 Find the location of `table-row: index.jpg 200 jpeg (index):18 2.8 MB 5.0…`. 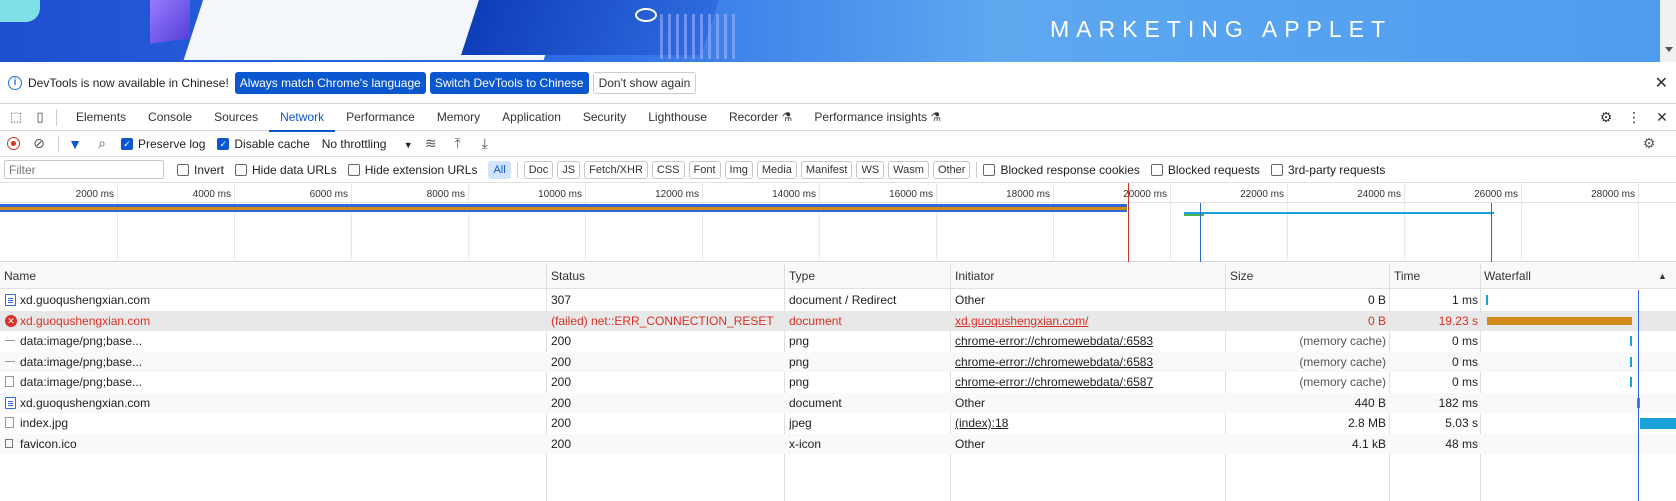

table-row: index.jpg 200 jpeg (index):18 2.8 MB 5.0… is located at coordinates (838, 423).